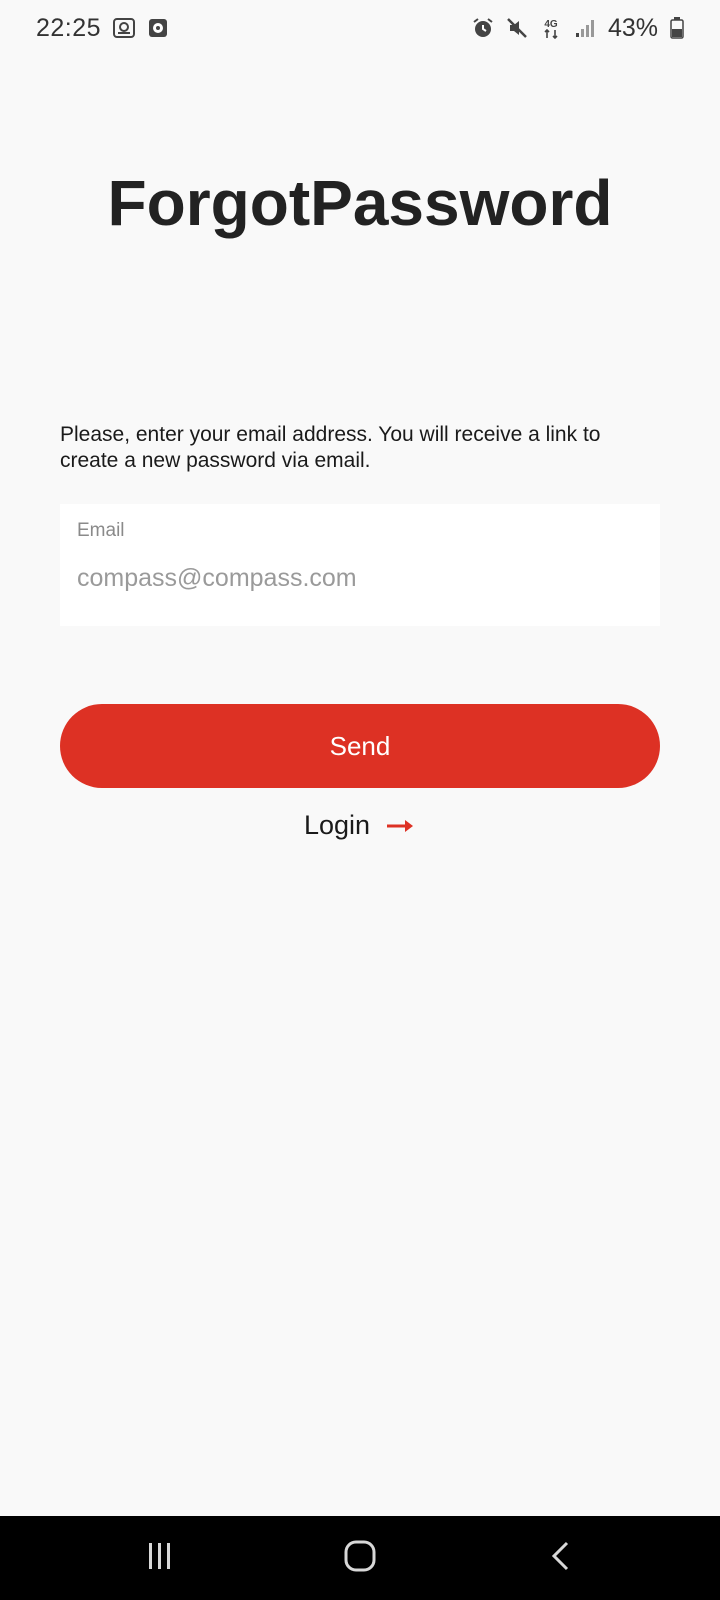 This screenshot has height=1600, width=720. I want to click on navigation-bar, so click(360, 1558).